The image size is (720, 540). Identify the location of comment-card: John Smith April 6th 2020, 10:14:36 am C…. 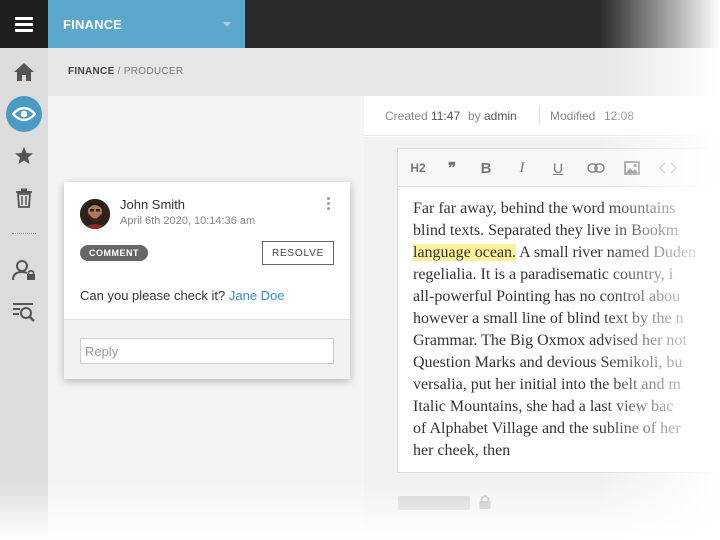
(207, 280).